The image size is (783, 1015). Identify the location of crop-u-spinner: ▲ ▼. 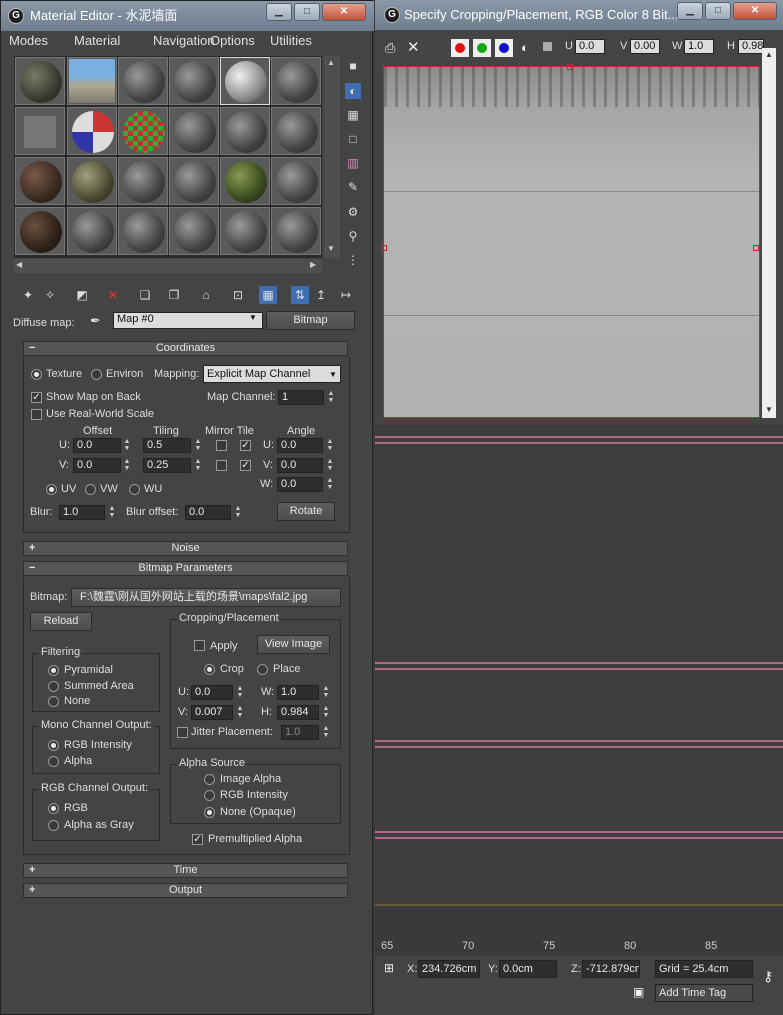
(240, 692).